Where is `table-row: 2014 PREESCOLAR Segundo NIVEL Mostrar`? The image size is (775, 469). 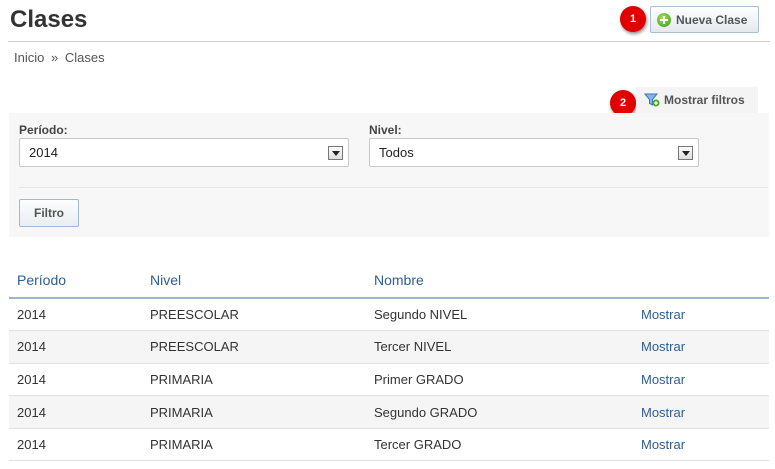 table-row: 2014 PREESCOLAR Segundo NIVEL Mostrar is located at coordinates (389, 315).